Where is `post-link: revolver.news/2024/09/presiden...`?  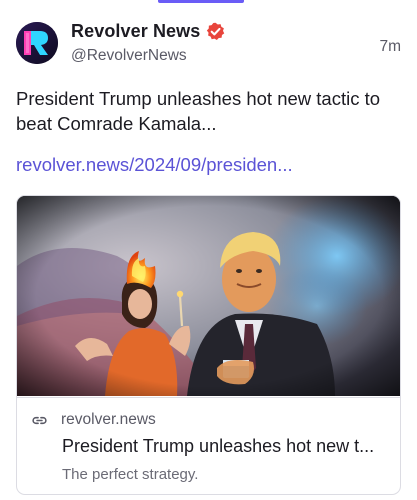 post-link: revolver.news/2024/09/presiden... is located at coordinates (154, 165).